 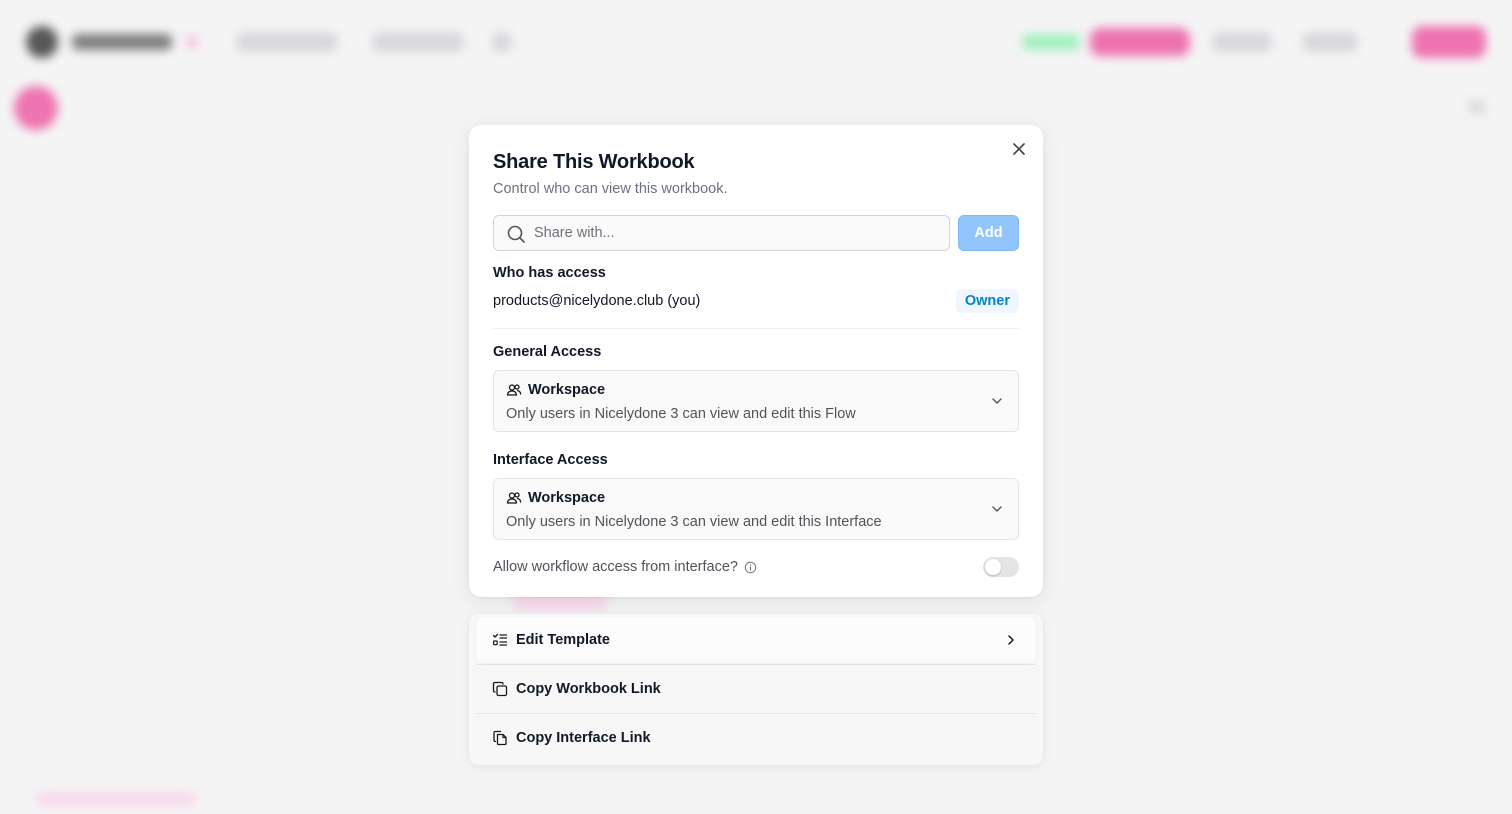 I want to click on workflow-access-label-group: Allow workflow access from interface?, so click(x=625, y=567).